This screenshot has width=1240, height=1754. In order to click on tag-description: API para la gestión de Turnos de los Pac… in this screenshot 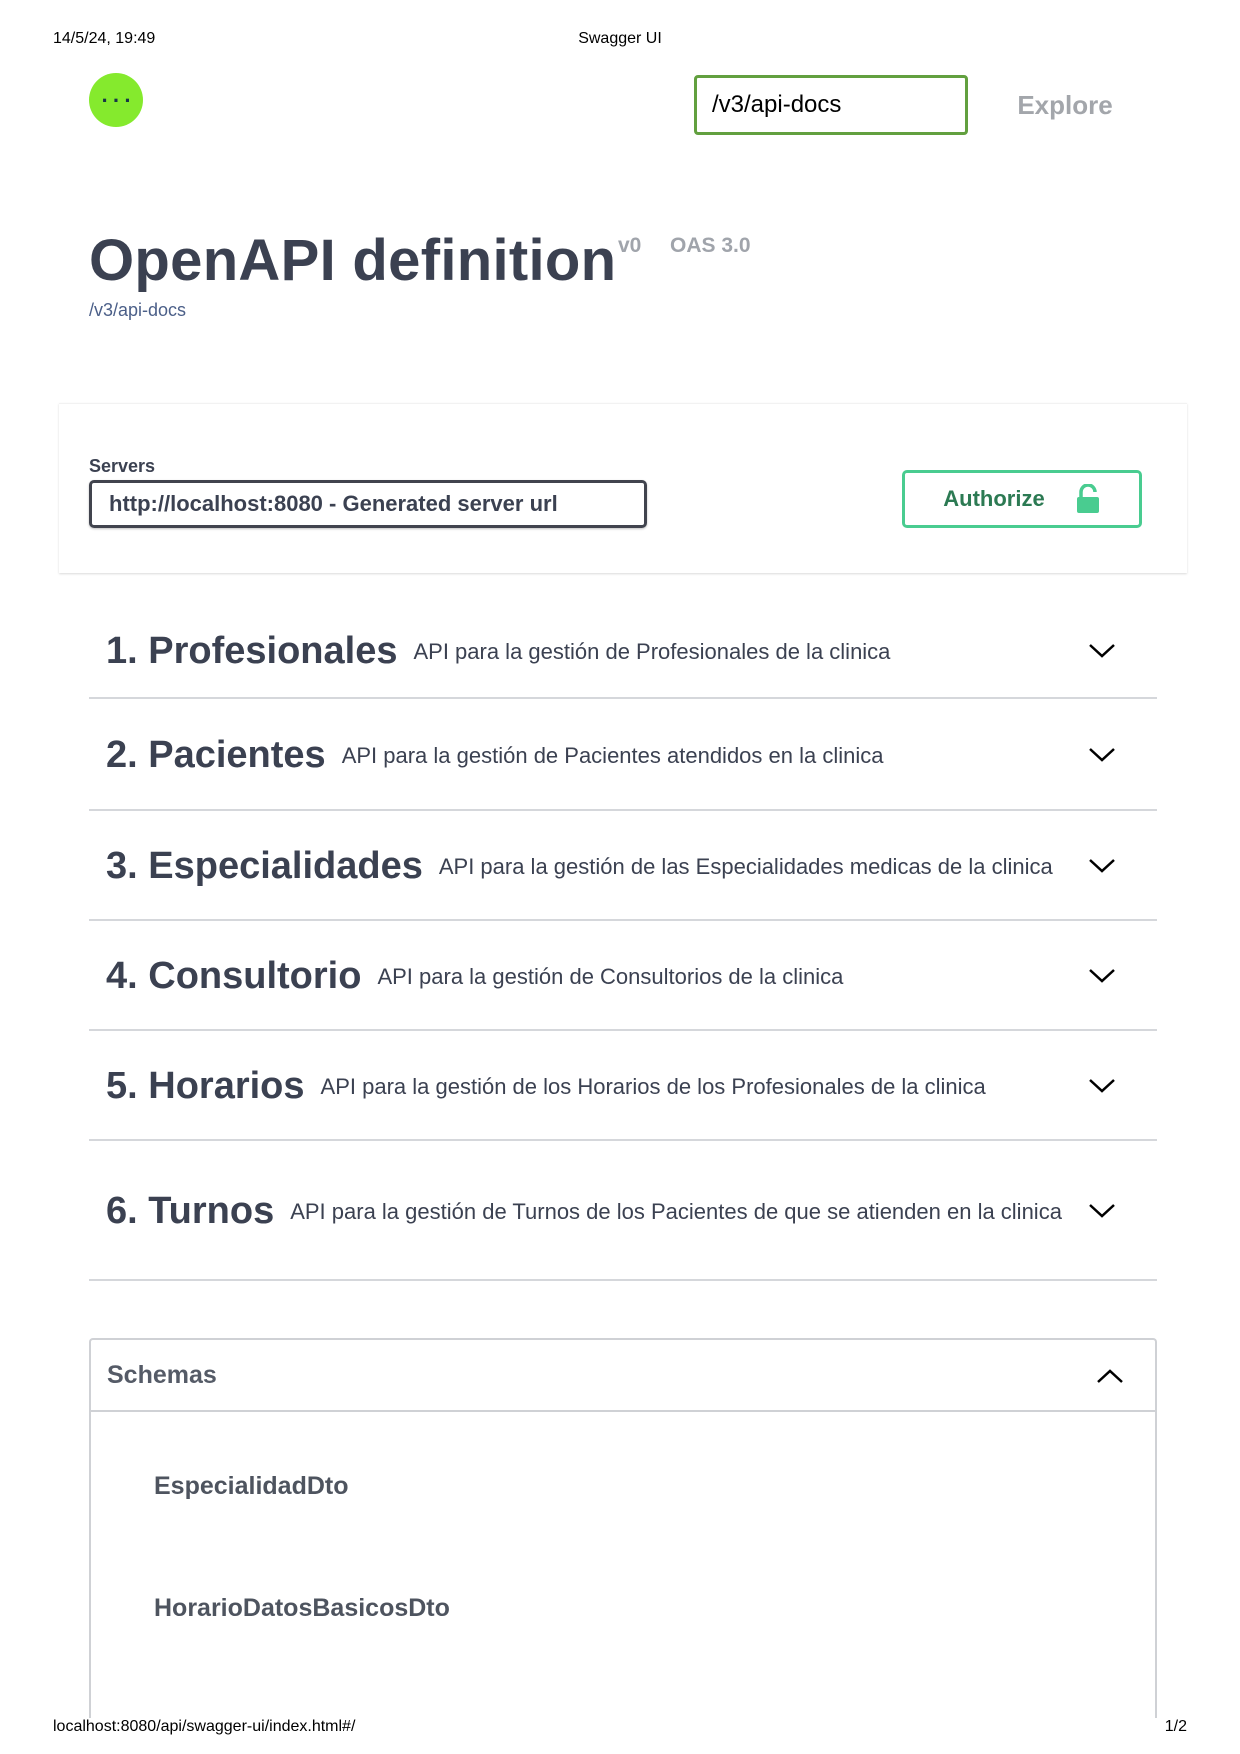, I will do `click(676, 1211)`.